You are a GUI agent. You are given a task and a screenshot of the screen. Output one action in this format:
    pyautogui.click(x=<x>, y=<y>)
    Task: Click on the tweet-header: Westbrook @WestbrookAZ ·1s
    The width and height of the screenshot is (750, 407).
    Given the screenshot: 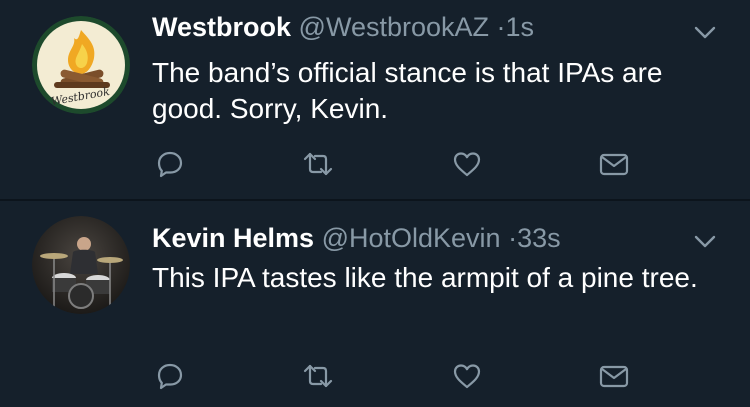 What is the action you would take?
    pyautogui.click(x=343, y=27)
    